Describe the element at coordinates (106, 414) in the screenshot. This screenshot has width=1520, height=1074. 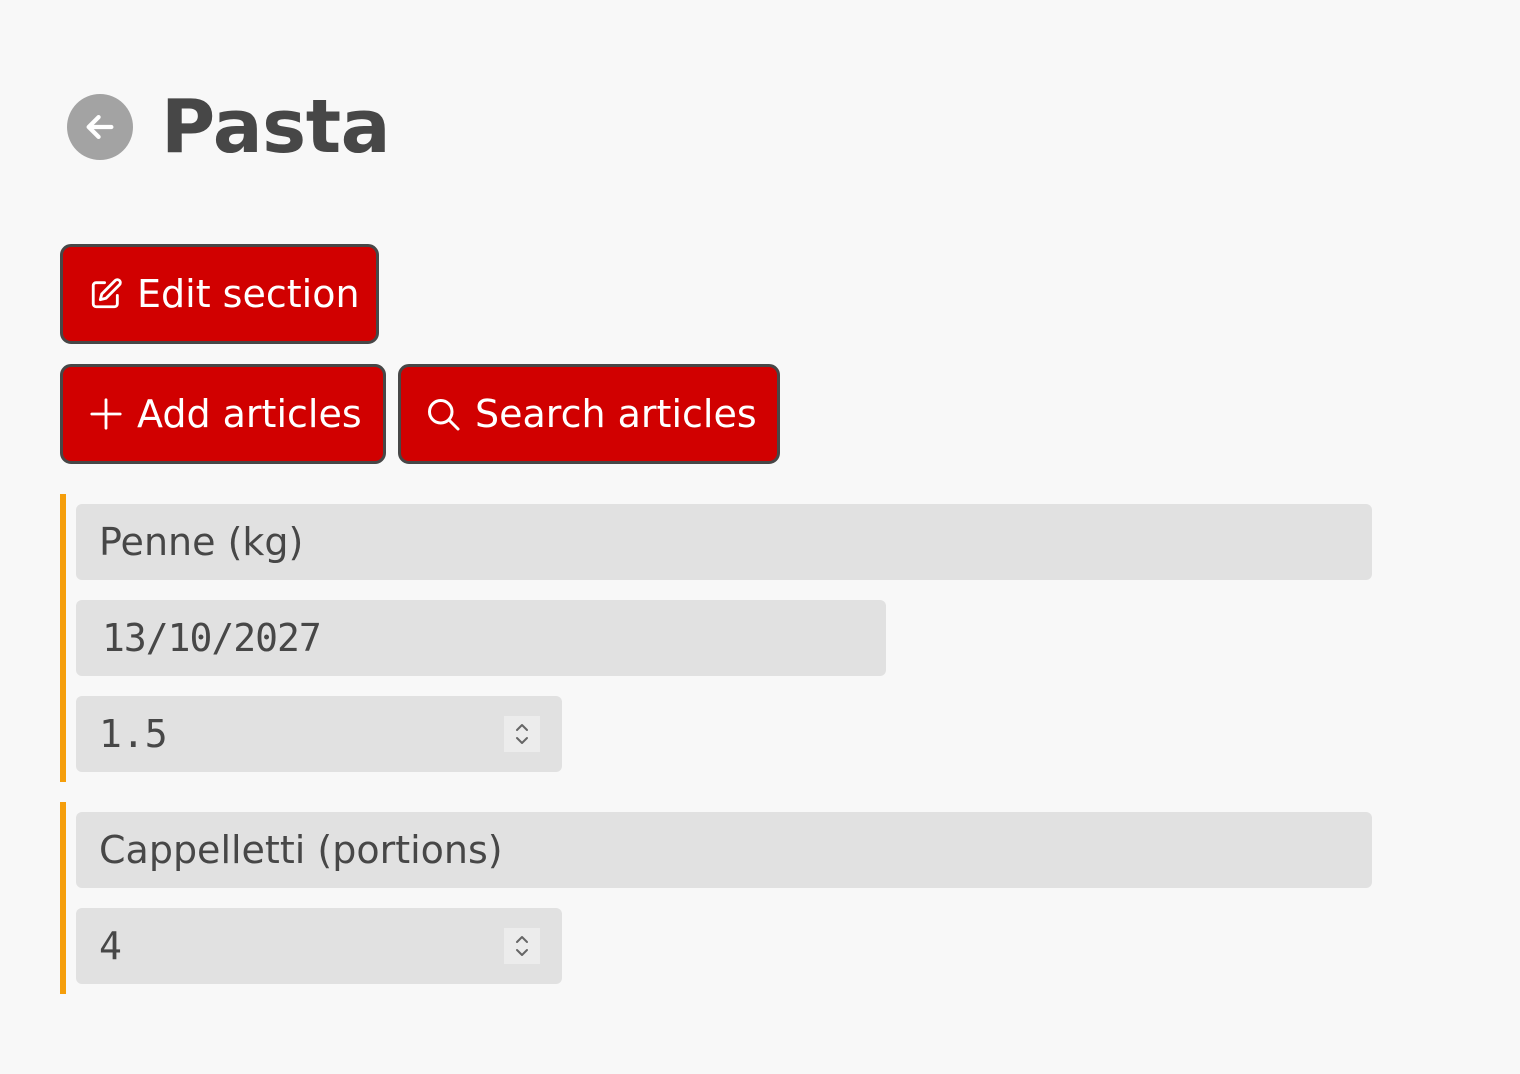
I see `plus-icon` at that location.